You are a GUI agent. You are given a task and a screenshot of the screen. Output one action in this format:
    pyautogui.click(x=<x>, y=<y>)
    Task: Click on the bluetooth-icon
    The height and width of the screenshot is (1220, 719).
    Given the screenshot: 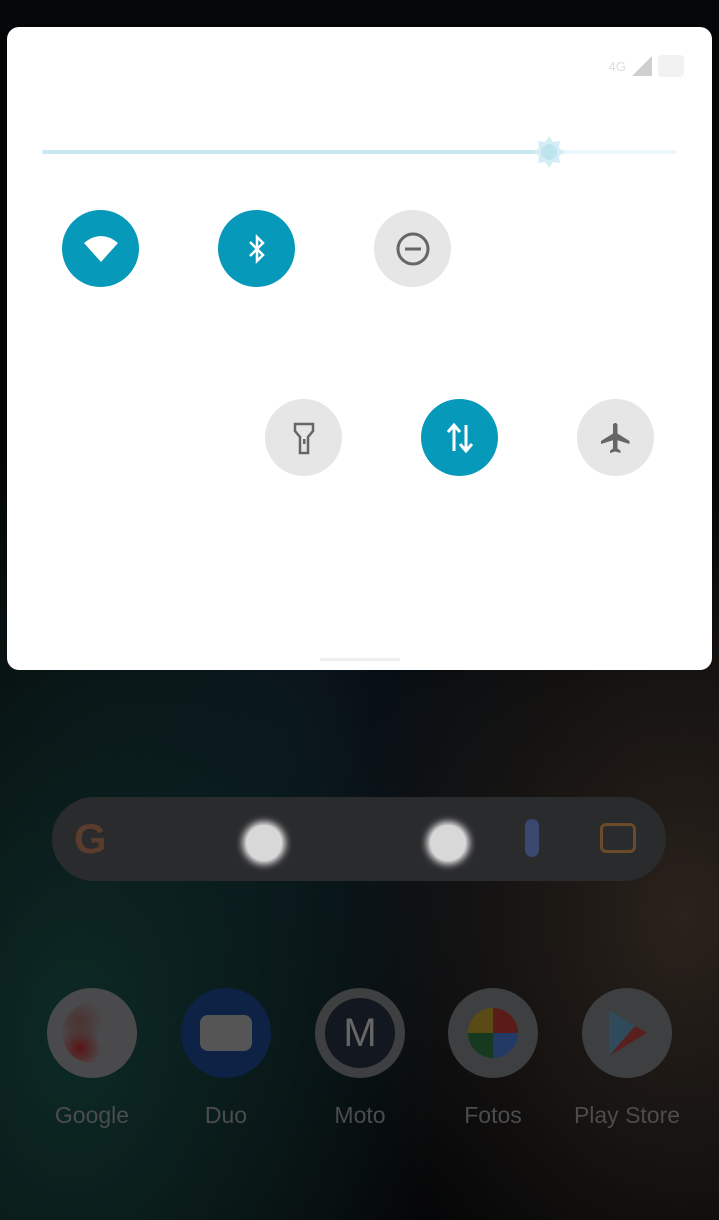 What is the action you would take?
    pyautogui.click(x=256, y=248)
    